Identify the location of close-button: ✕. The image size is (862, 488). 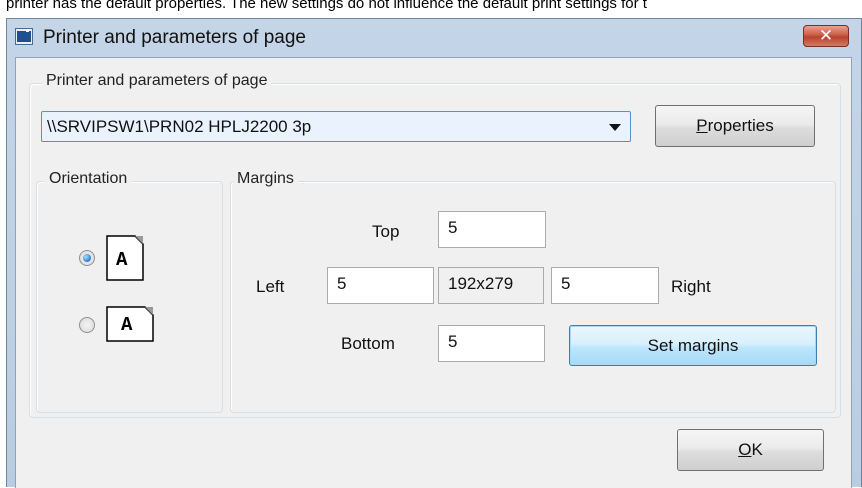
(826, 36).